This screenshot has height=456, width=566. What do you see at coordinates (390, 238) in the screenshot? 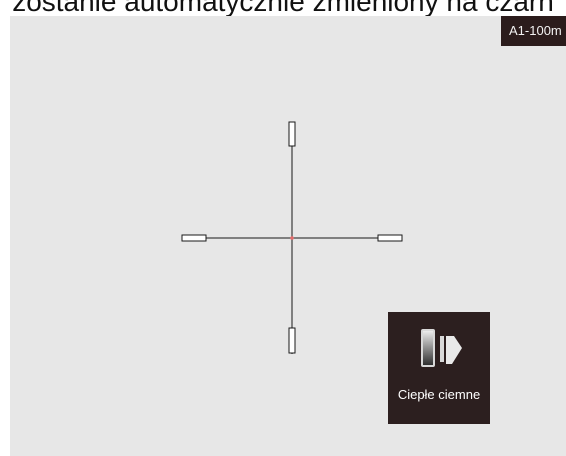
I see `reticle-right-post` at bounding box center [390, 238].